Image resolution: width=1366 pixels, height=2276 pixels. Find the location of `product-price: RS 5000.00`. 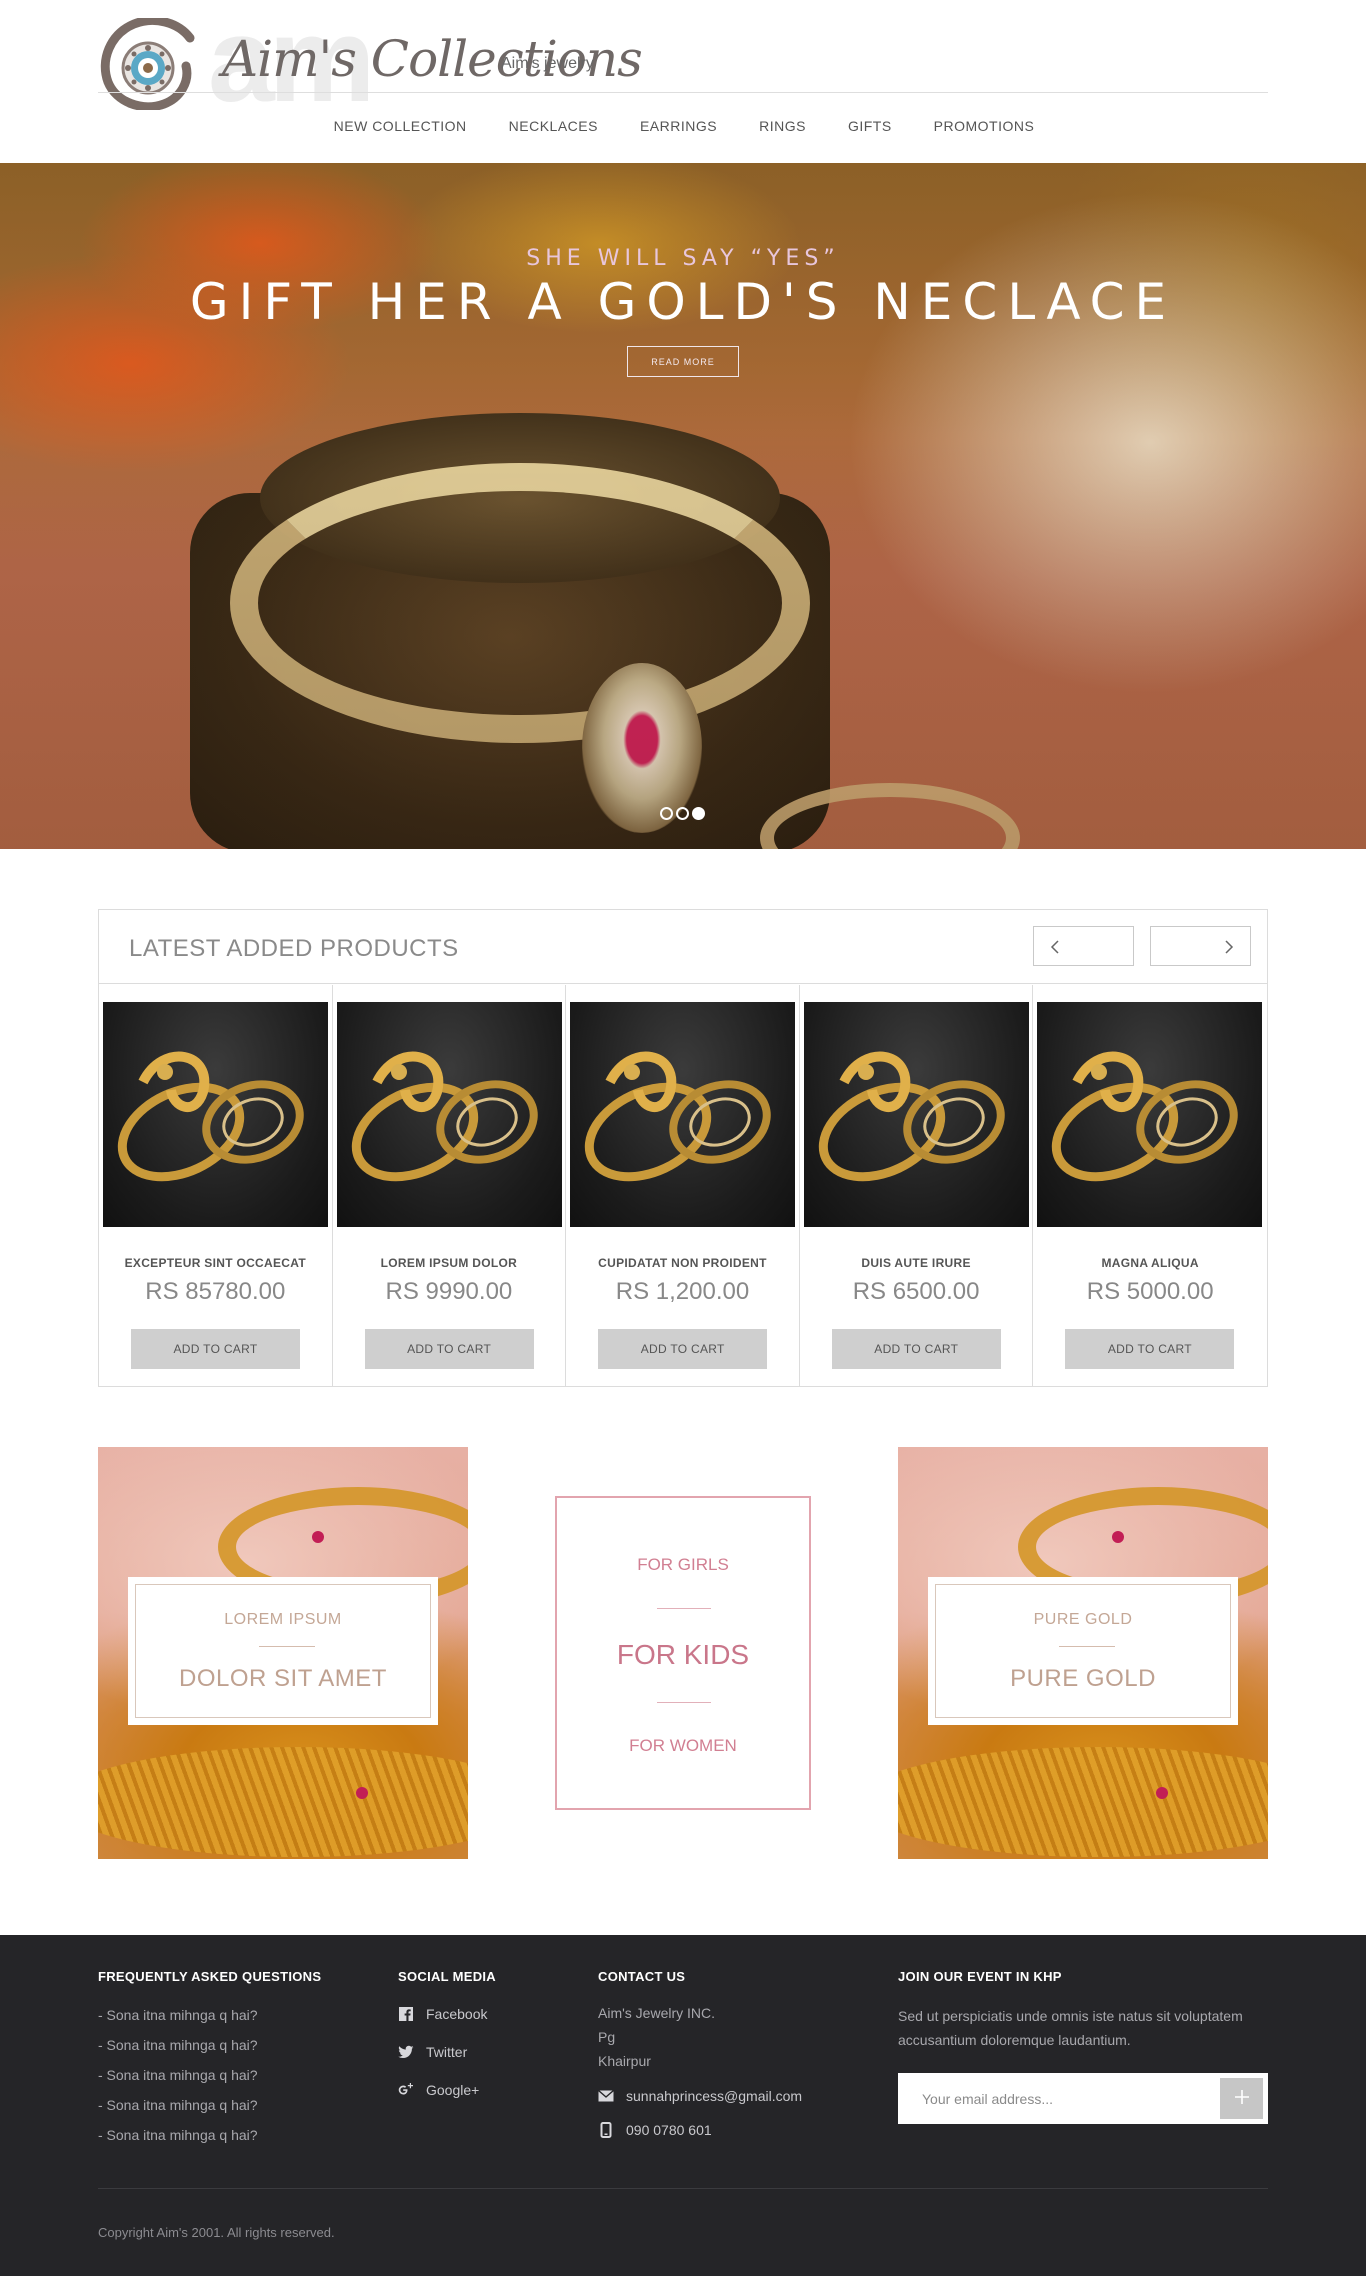

product-price: RS 5000.00 is located at coordinates (1150, 1291).